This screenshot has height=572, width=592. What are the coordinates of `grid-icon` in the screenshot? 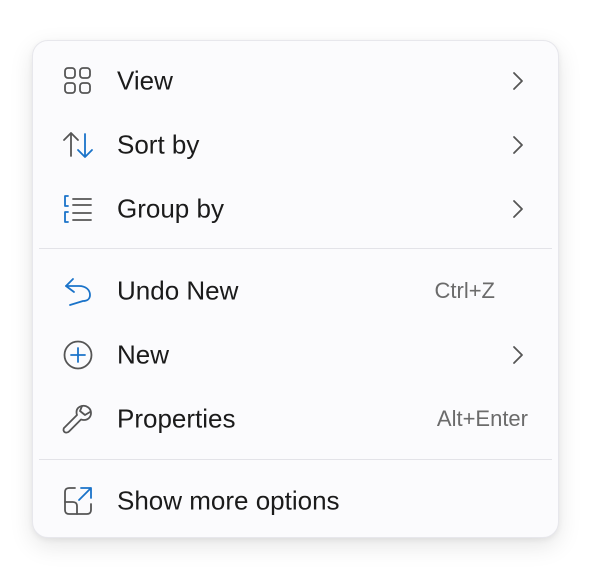 It's located at (78, 81).